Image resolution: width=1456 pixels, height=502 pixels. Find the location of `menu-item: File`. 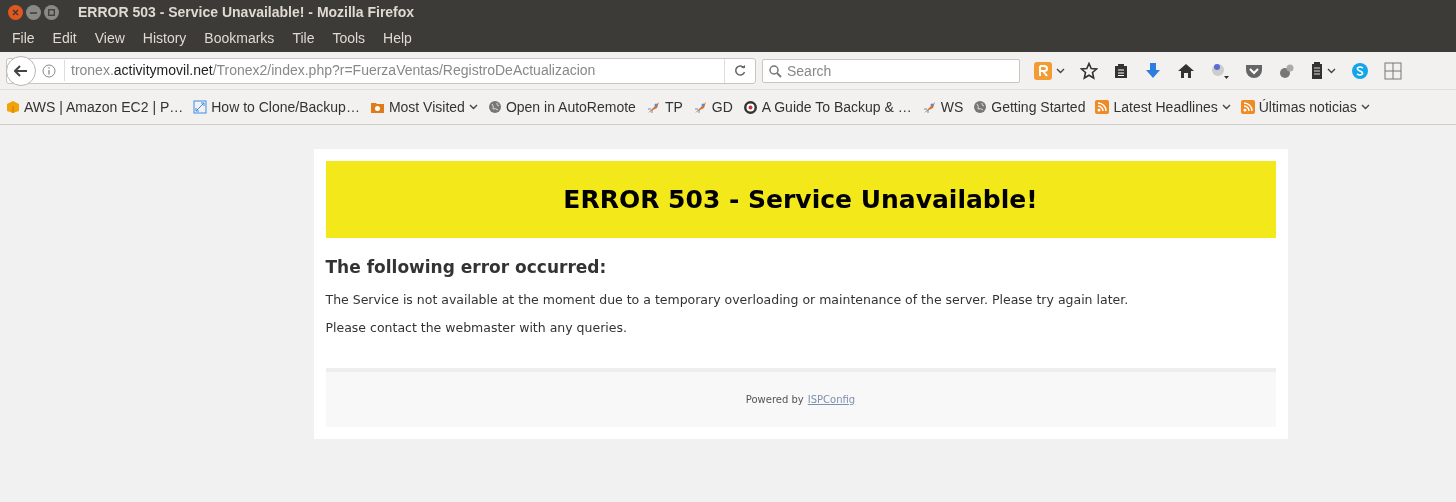

menu-item: File is located at coordinates (23, 38).